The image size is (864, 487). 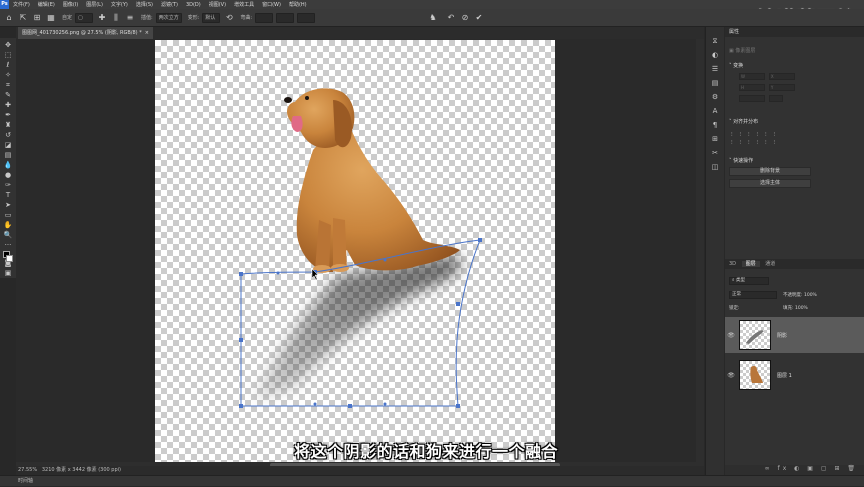 I want to click on vertical-scrollbar, so click(x=700, y=250).